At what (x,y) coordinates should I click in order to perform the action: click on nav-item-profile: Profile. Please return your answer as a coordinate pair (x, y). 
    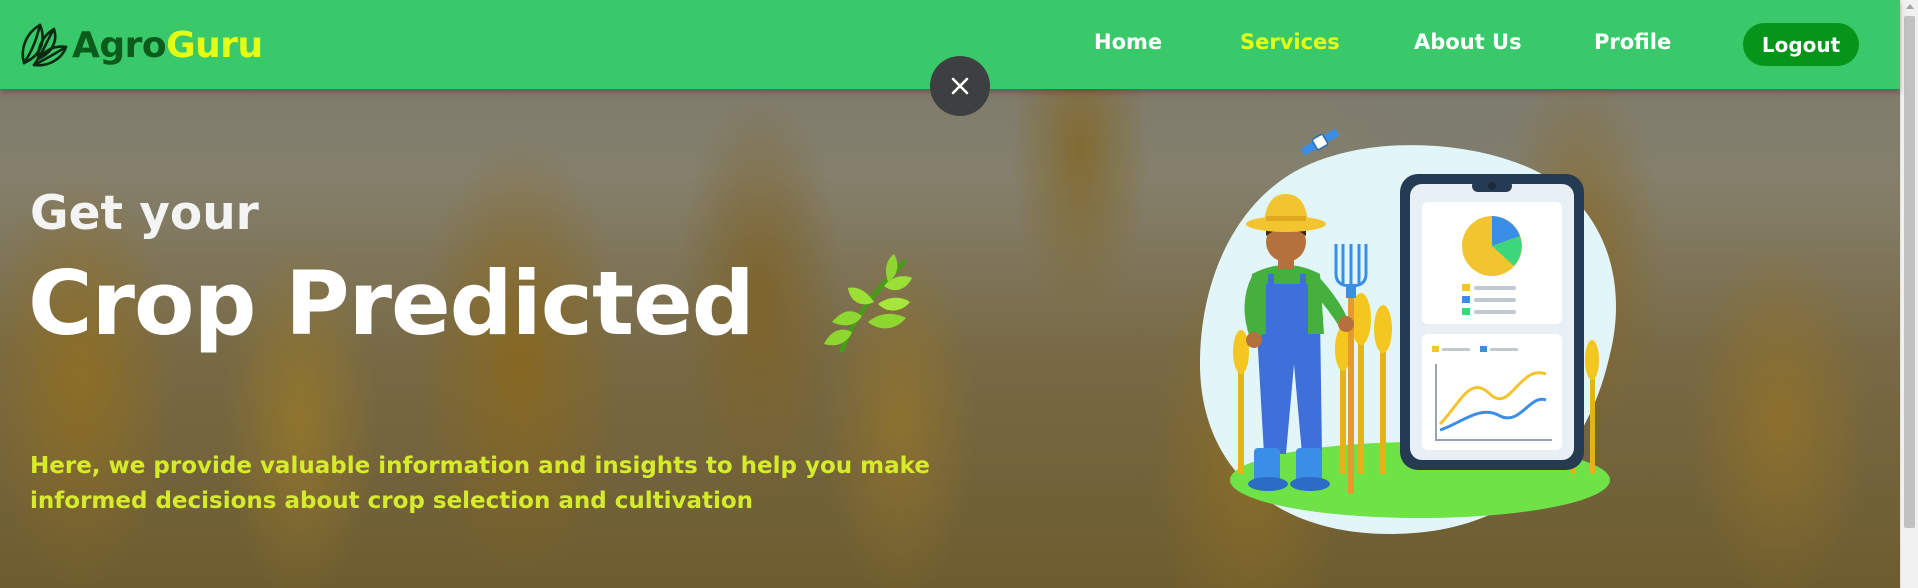
    Looking at the image, I should click on (1632, 42).